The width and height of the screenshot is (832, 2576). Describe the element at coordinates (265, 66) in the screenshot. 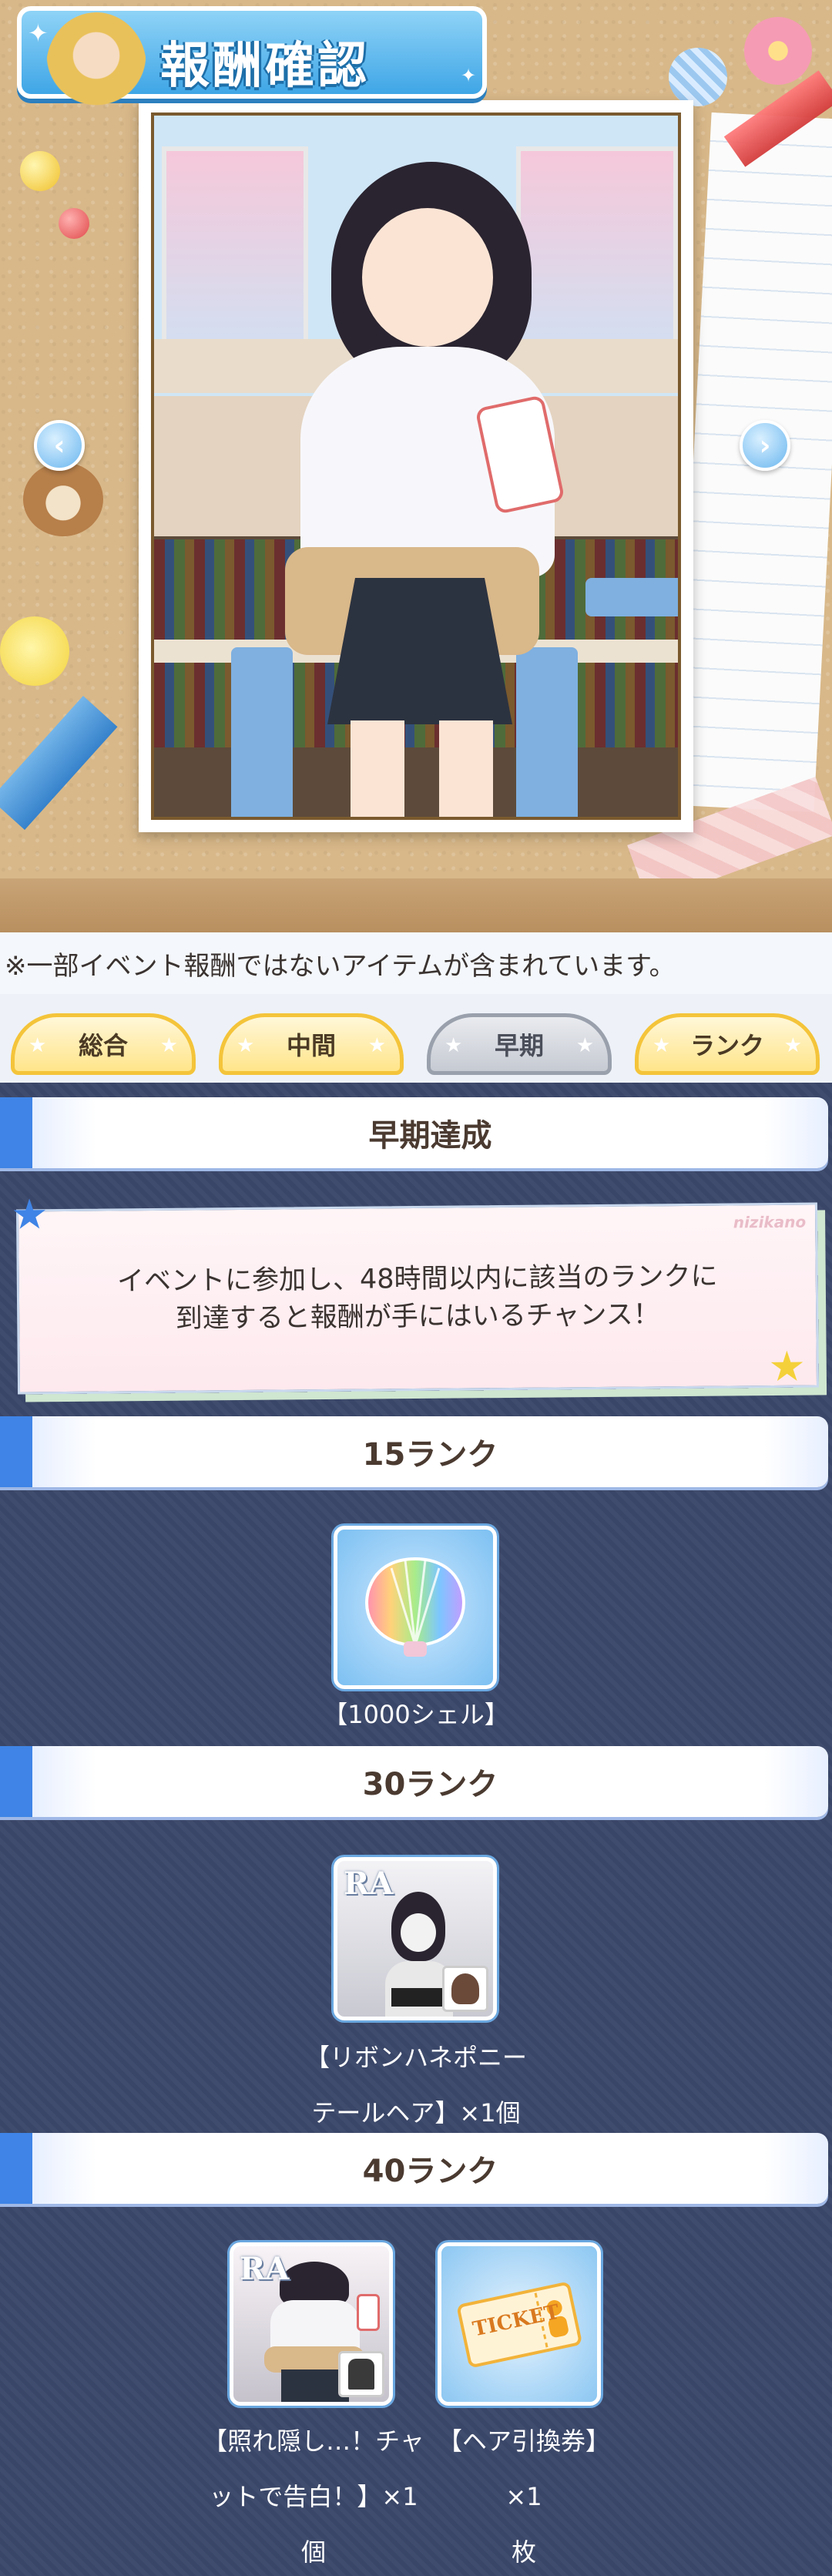

I see `page-title: 報酬確認` at that location.